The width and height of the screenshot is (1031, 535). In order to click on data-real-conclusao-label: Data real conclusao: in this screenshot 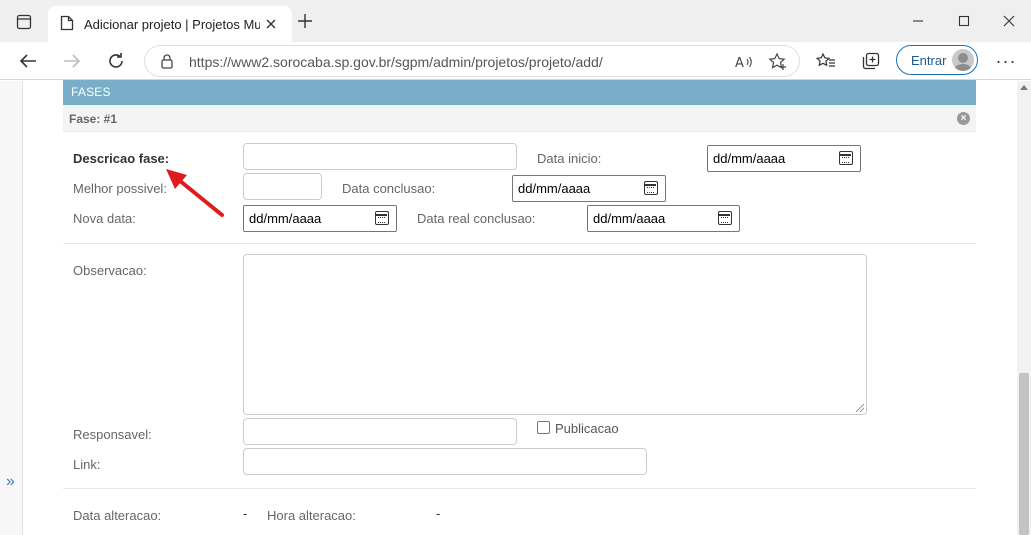, I will do `click(476, 218)`.